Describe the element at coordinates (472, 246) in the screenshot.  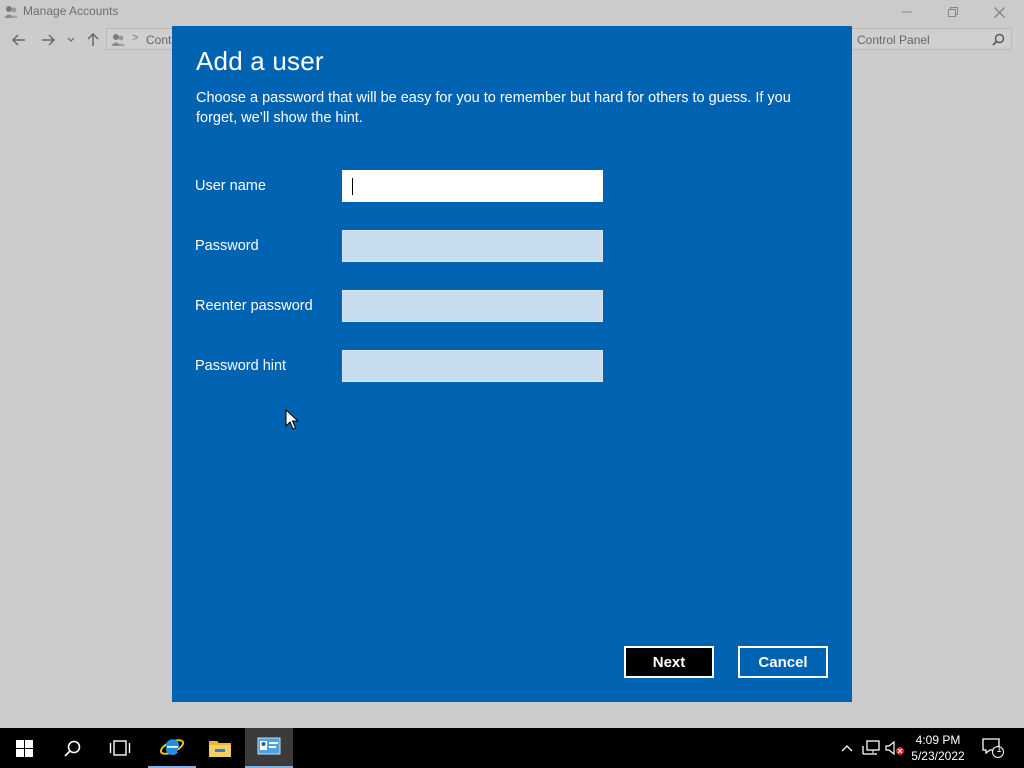
I see `password-field` at that location.